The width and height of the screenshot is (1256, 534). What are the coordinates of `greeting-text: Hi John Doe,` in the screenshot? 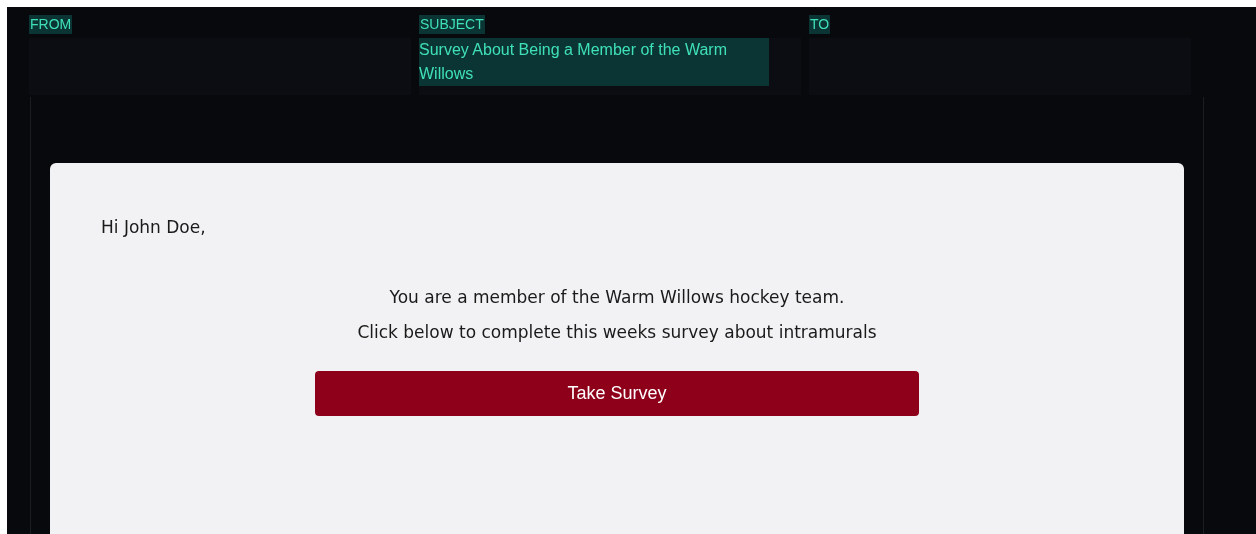 It's located at (154, 227).